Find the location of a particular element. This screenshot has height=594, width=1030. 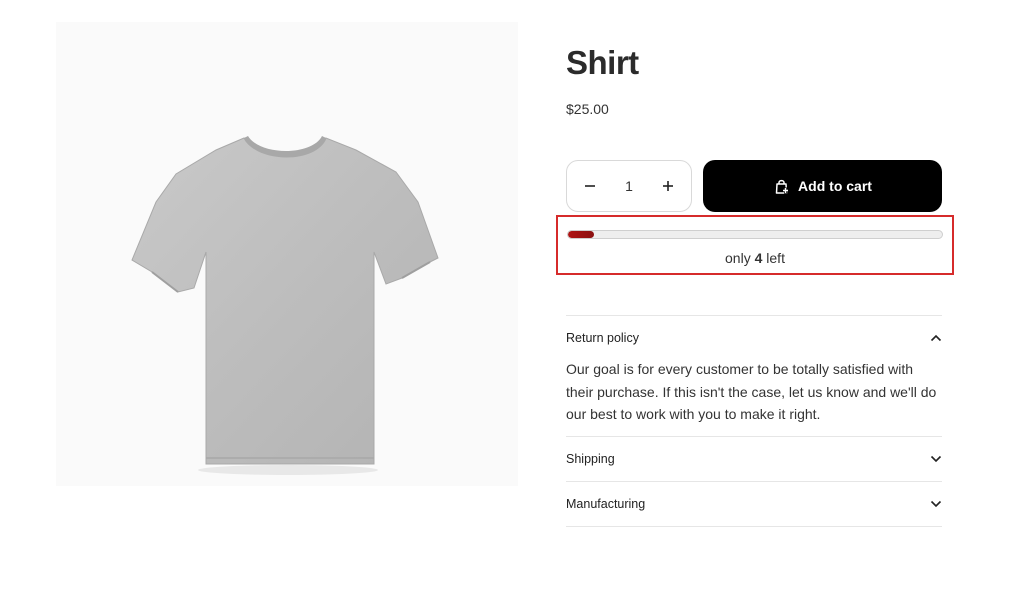

stock-prefix: only is located at coordinates (738, 258).